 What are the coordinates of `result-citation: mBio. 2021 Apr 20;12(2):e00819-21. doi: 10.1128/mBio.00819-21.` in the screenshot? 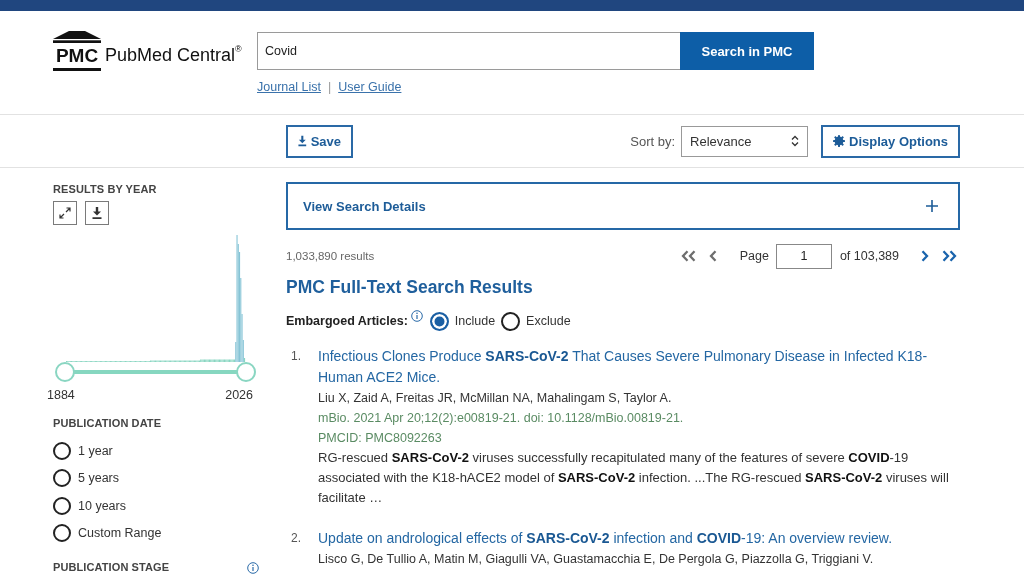 It's located at (501, 418).